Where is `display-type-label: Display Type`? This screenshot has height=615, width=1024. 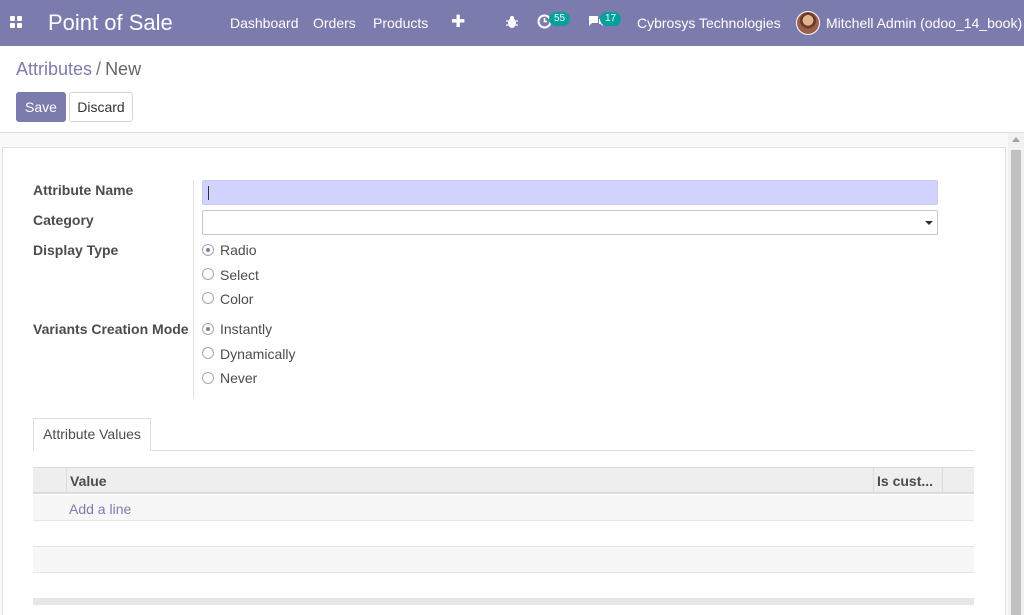
display-type-label: Display Type is located at coordinates (76, 250).